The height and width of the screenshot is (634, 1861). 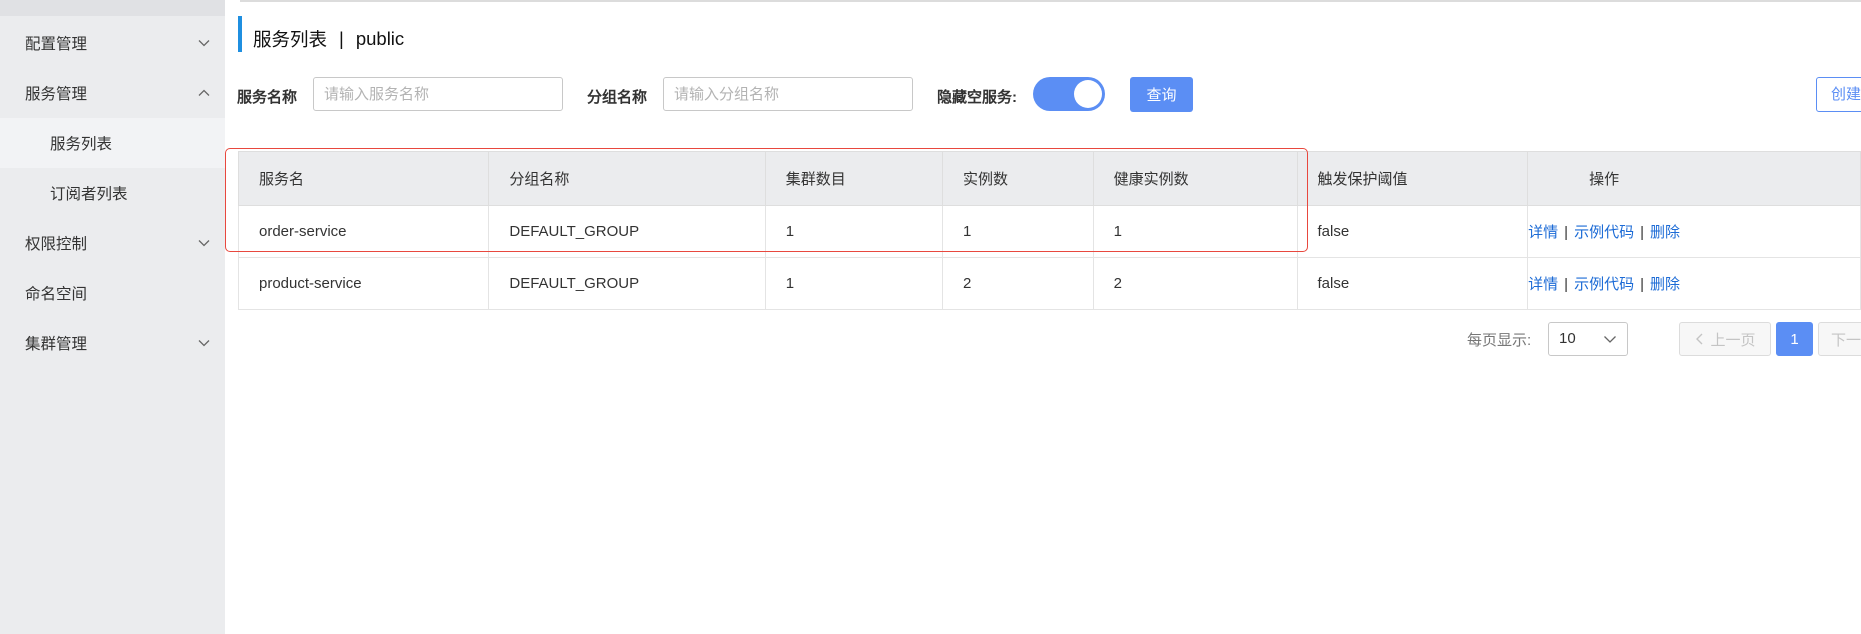 What do you see at coordinates (1050, 1) in the screenshot?
I see `top-divider` at bounding box center [1050, 1].